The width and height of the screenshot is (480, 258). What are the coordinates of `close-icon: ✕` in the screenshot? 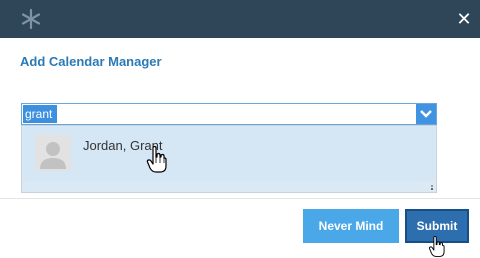 It's located at (464, 19).